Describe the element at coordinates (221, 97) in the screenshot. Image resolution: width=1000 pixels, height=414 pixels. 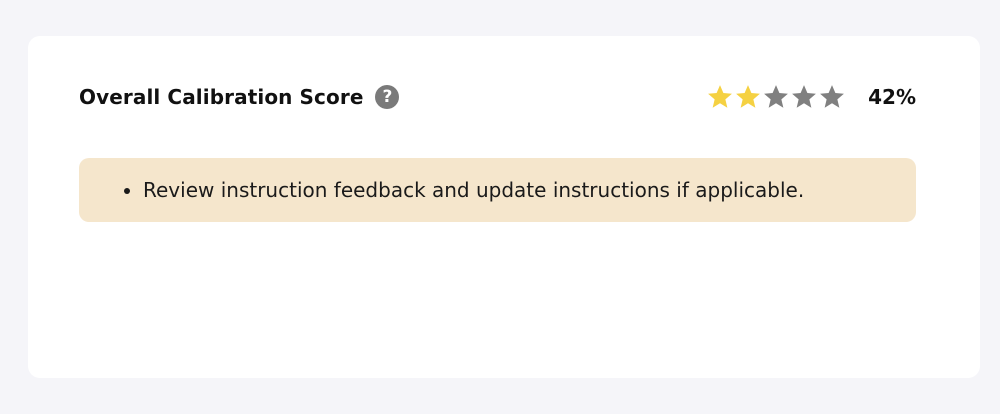
I see `score-title: Overall Calibration Score` at that location.